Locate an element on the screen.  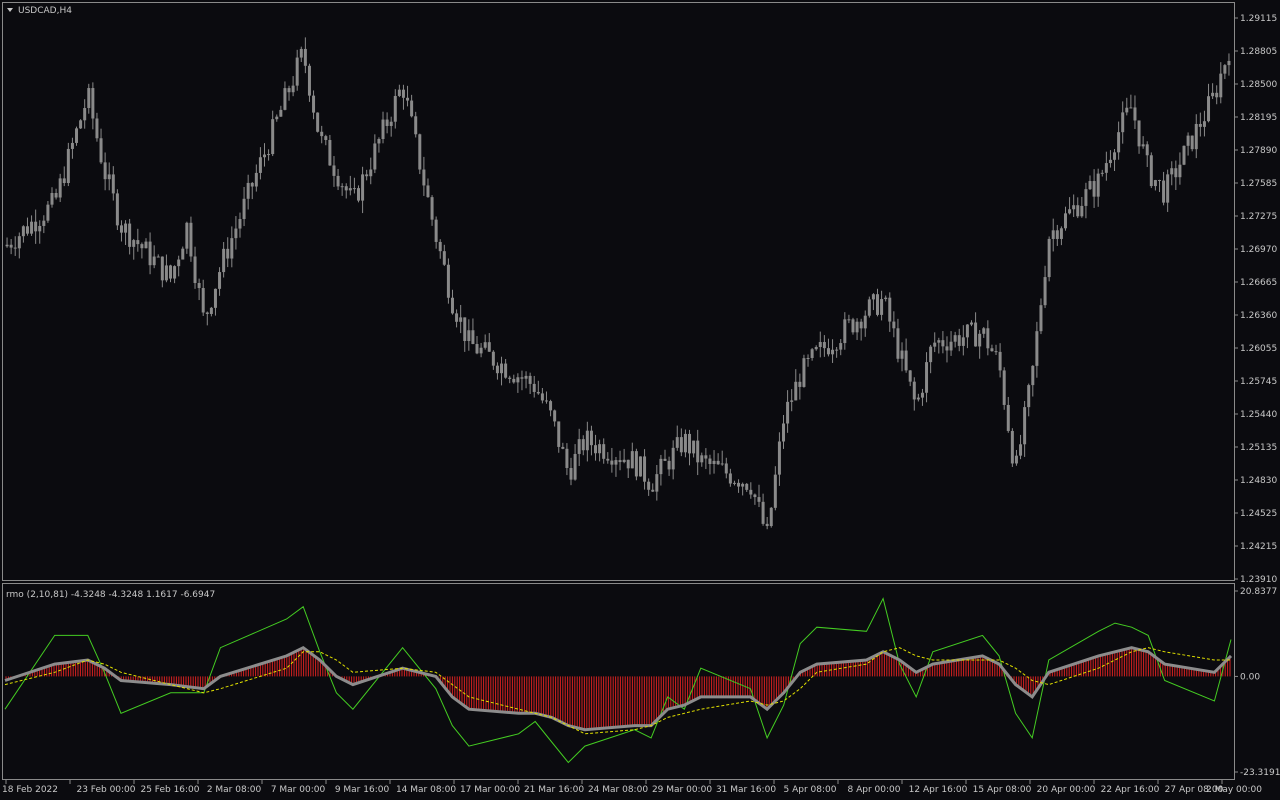
y-tick-label: 1.25745 is located at coordinates (1258, 382).